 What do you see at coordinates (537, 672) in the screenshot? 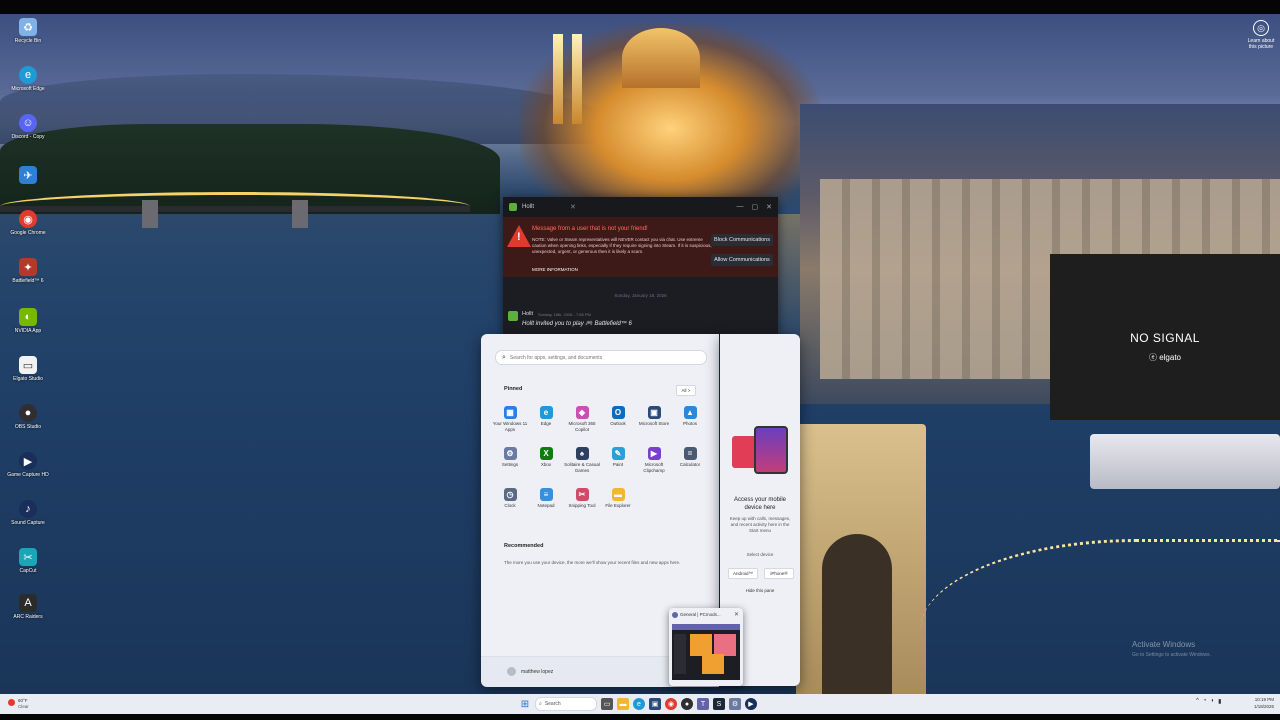
I see `user-name: matthew lopez` at bounding box center [537, 672].